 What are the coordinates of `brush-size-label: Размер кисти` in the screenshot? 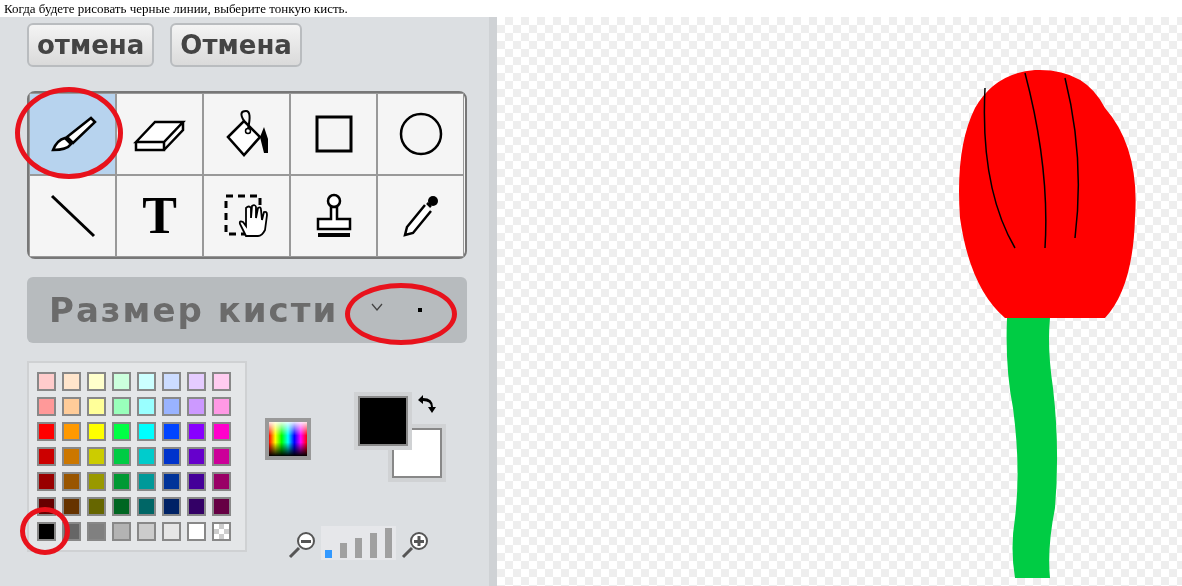 It's located at (194, 310).